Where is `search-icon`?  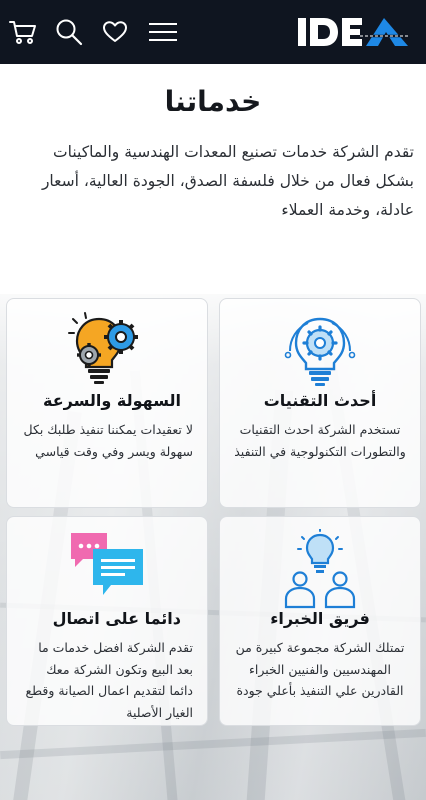 search-icon is located at coordinates (69, 32).